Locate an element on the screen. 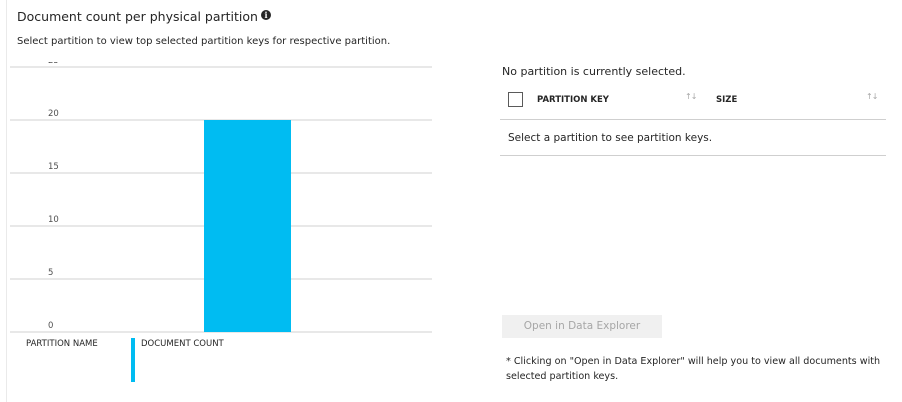 This screenshot has width=902, height=402. y-tick-label: 10 is located at coordinates (53, 220).